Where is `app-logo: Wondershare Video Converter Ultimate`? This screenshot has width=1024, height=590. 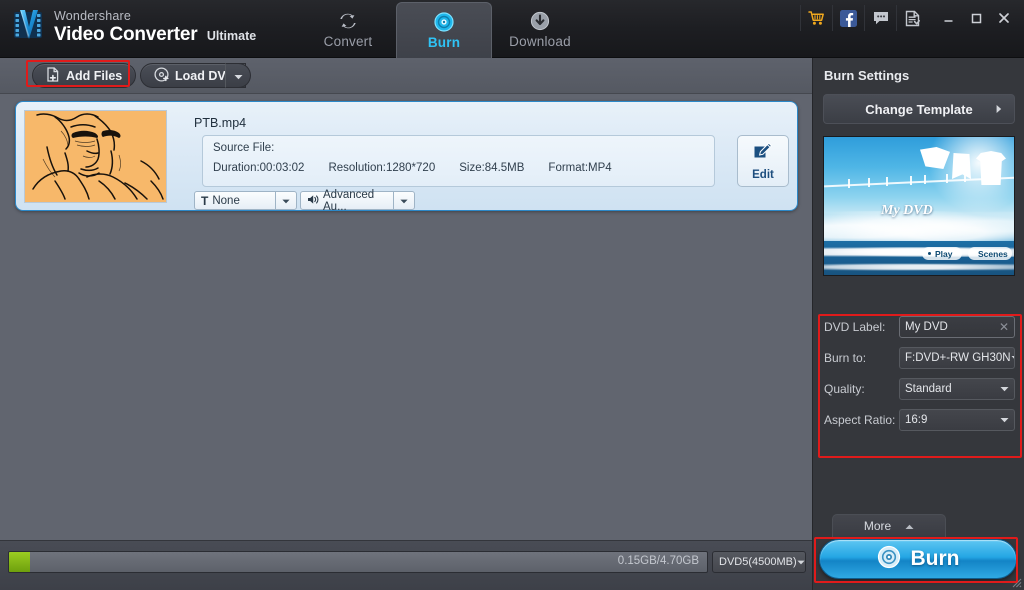
app-logo: Wondershare Video Converter Ultimate is located at coordinates (134, 26).